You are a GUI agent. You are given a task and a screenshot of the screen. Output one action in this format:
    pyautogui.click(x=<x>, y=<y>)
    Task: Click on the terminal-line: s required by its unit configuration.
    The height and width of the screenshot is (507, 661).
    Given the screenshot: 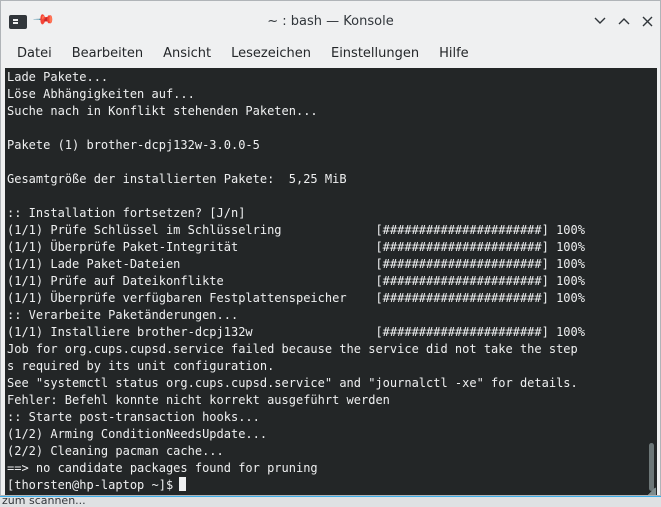 What is the action you would take?
    pyautogui.click(x=141, y=366)
    